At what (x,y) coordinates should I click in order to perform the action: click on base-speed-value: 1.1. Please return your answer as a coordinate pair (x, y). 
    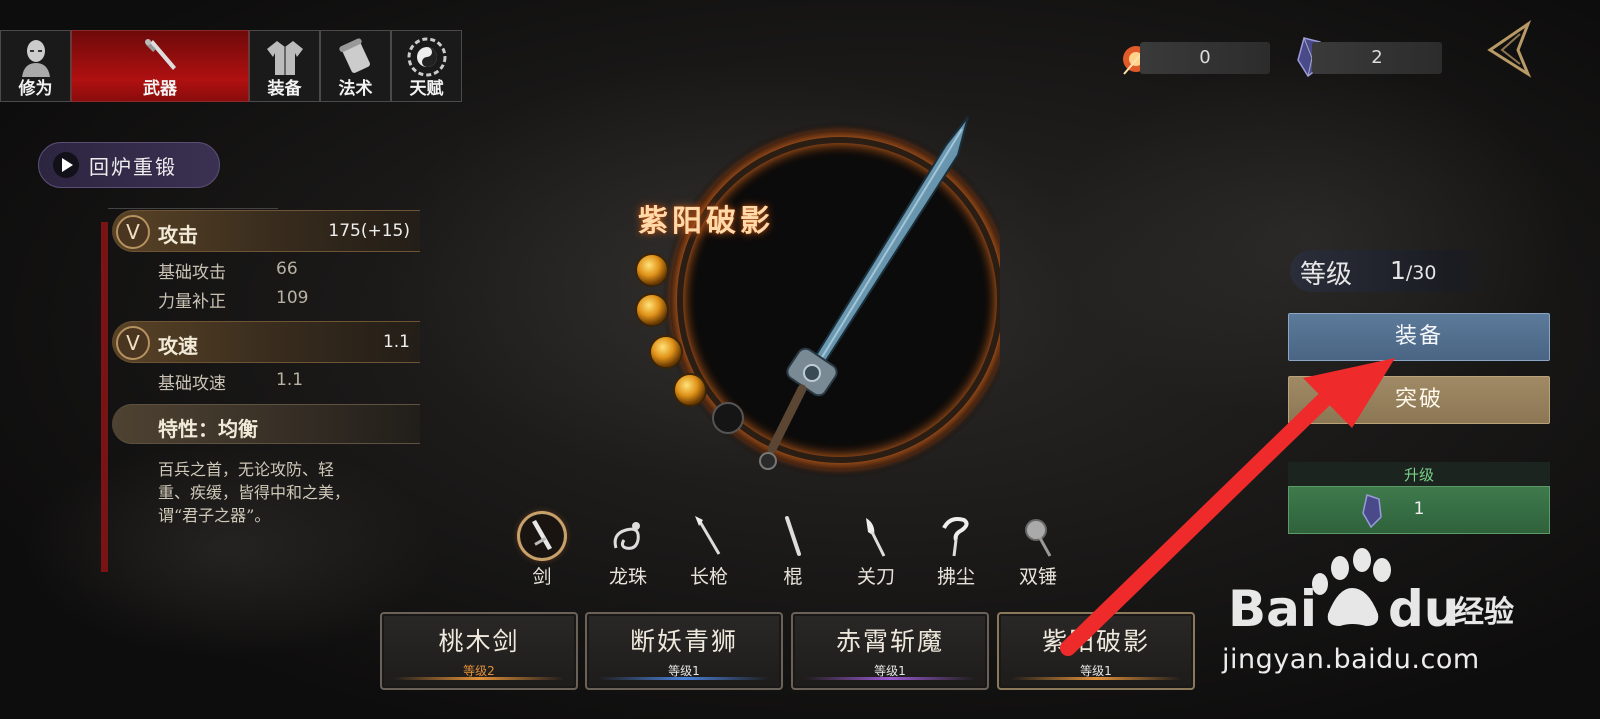
    Looking at the image, I should click on (290, 380).